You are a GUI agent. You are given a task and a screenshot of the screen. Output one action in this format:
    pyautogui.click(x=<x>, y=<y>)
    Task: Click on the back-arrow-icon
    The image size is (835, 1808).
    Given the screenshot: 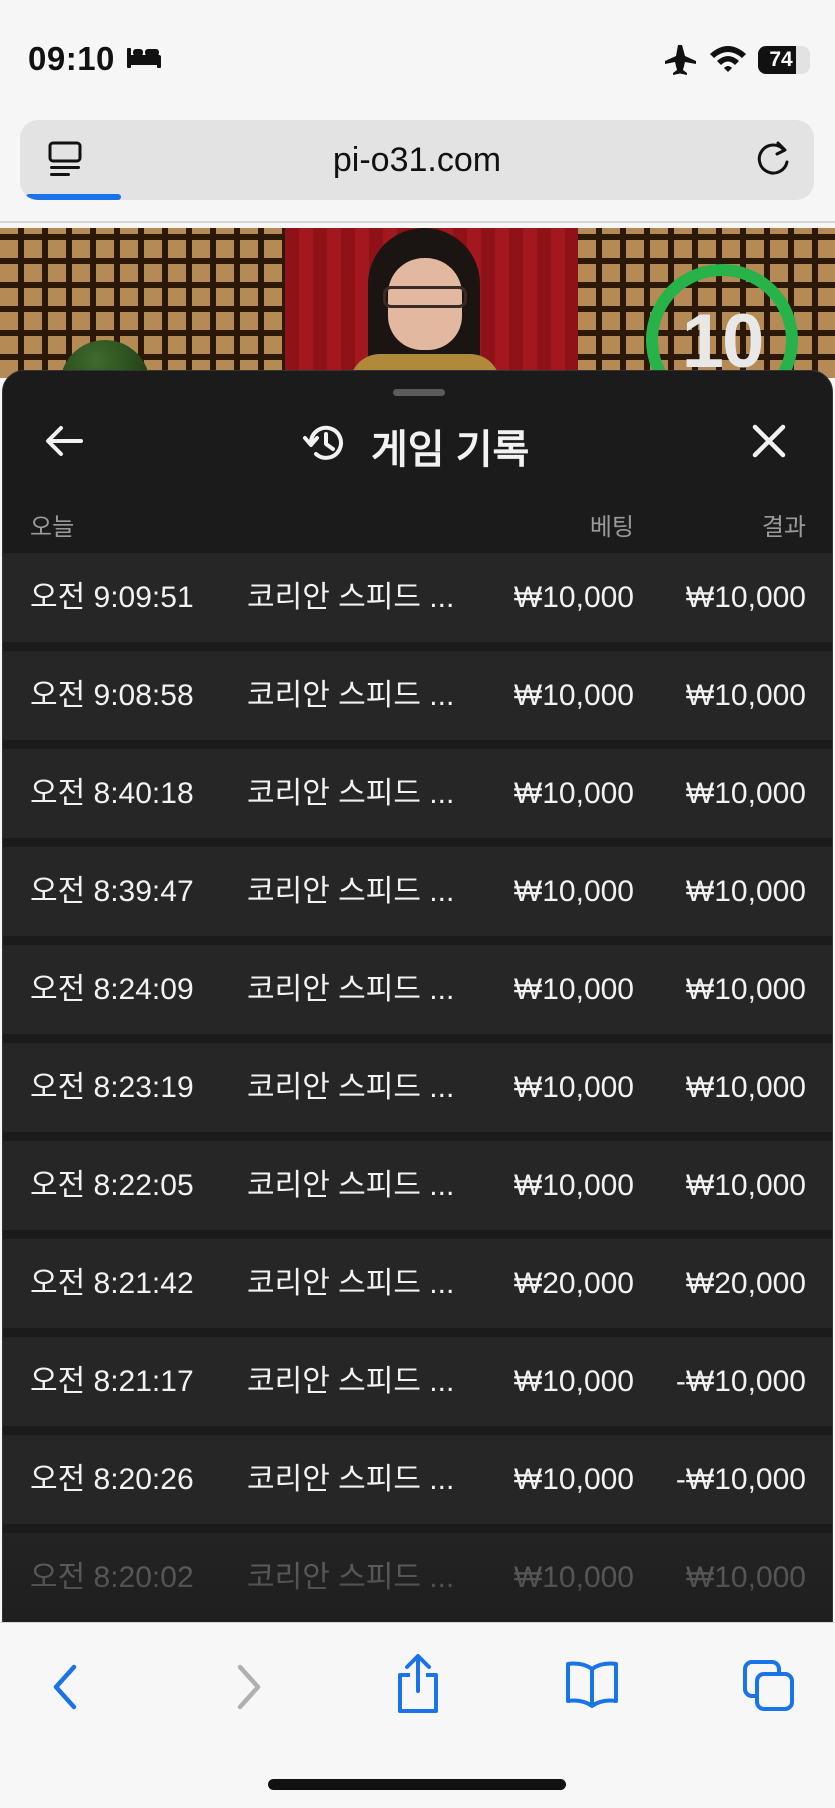 What is the action you would take?
    pyautogui.click(x=64, y=441)
    